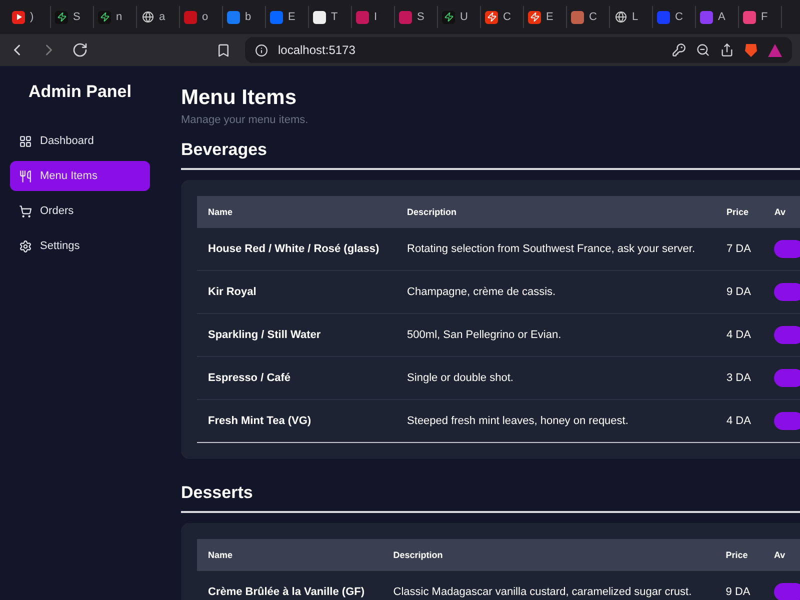  Describe the element at coordinates (556, 421) in the screenshot. I see `table-cell: Steeped fresh mint leaves, honey on request.` at that location.